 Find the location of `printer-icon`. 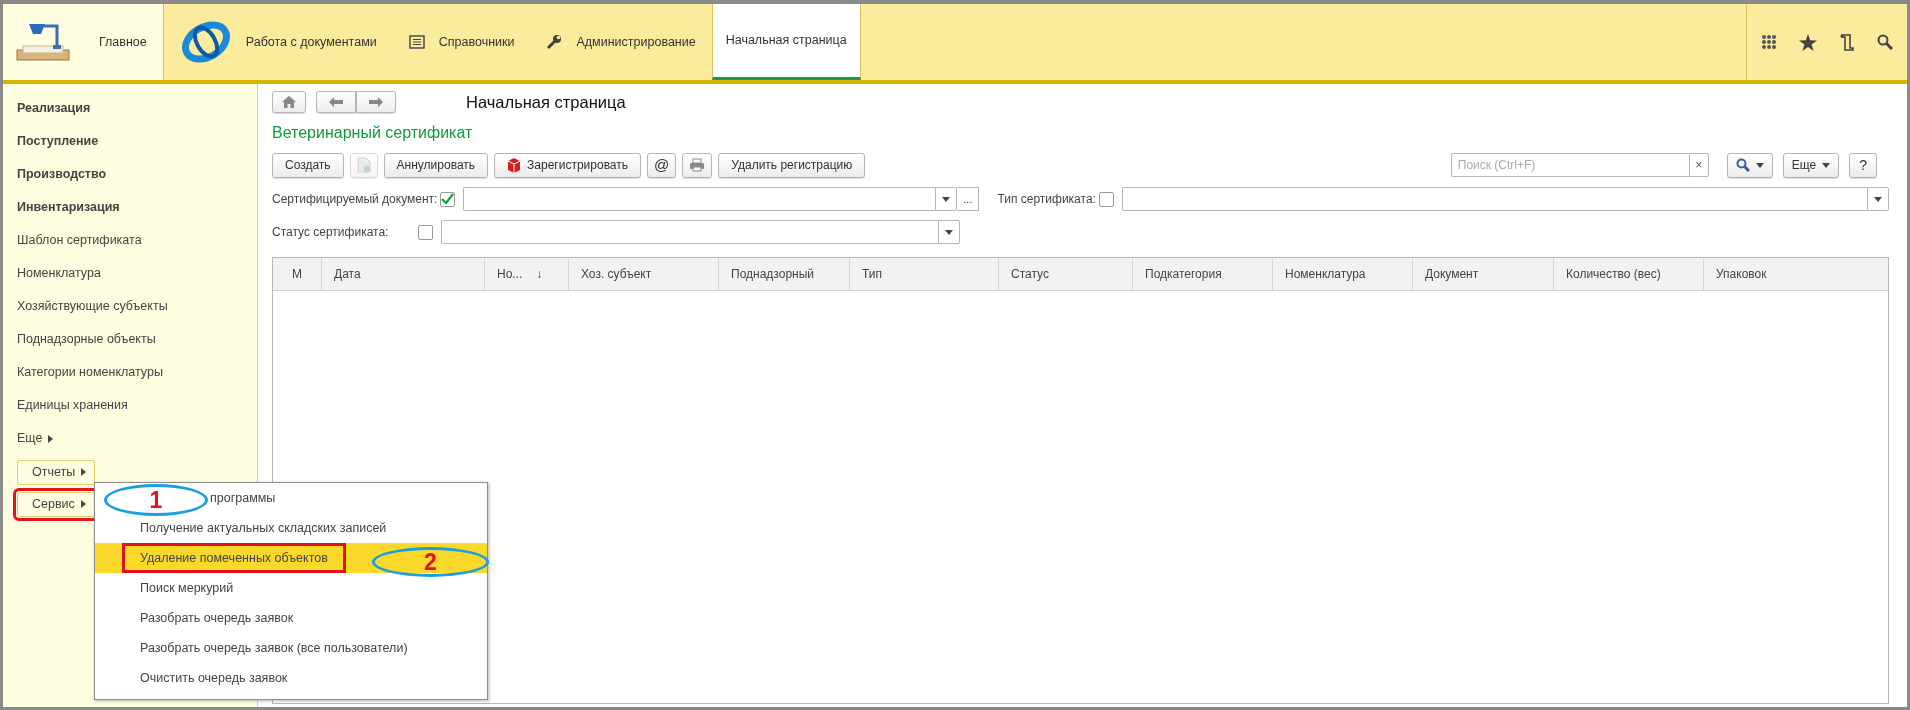

printer-icon is located at coordinates (697, 165).